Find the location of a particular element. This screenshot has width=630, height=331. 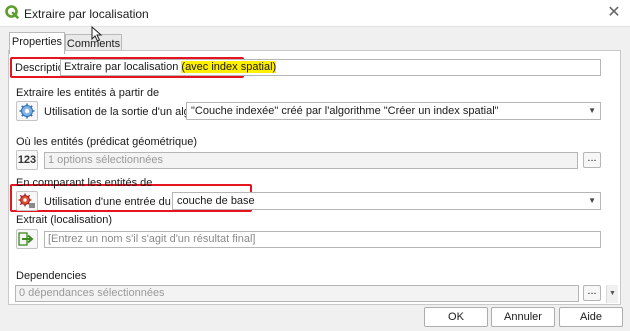

compare-label: En comparant les entités de is located at coordinates (84, 183).